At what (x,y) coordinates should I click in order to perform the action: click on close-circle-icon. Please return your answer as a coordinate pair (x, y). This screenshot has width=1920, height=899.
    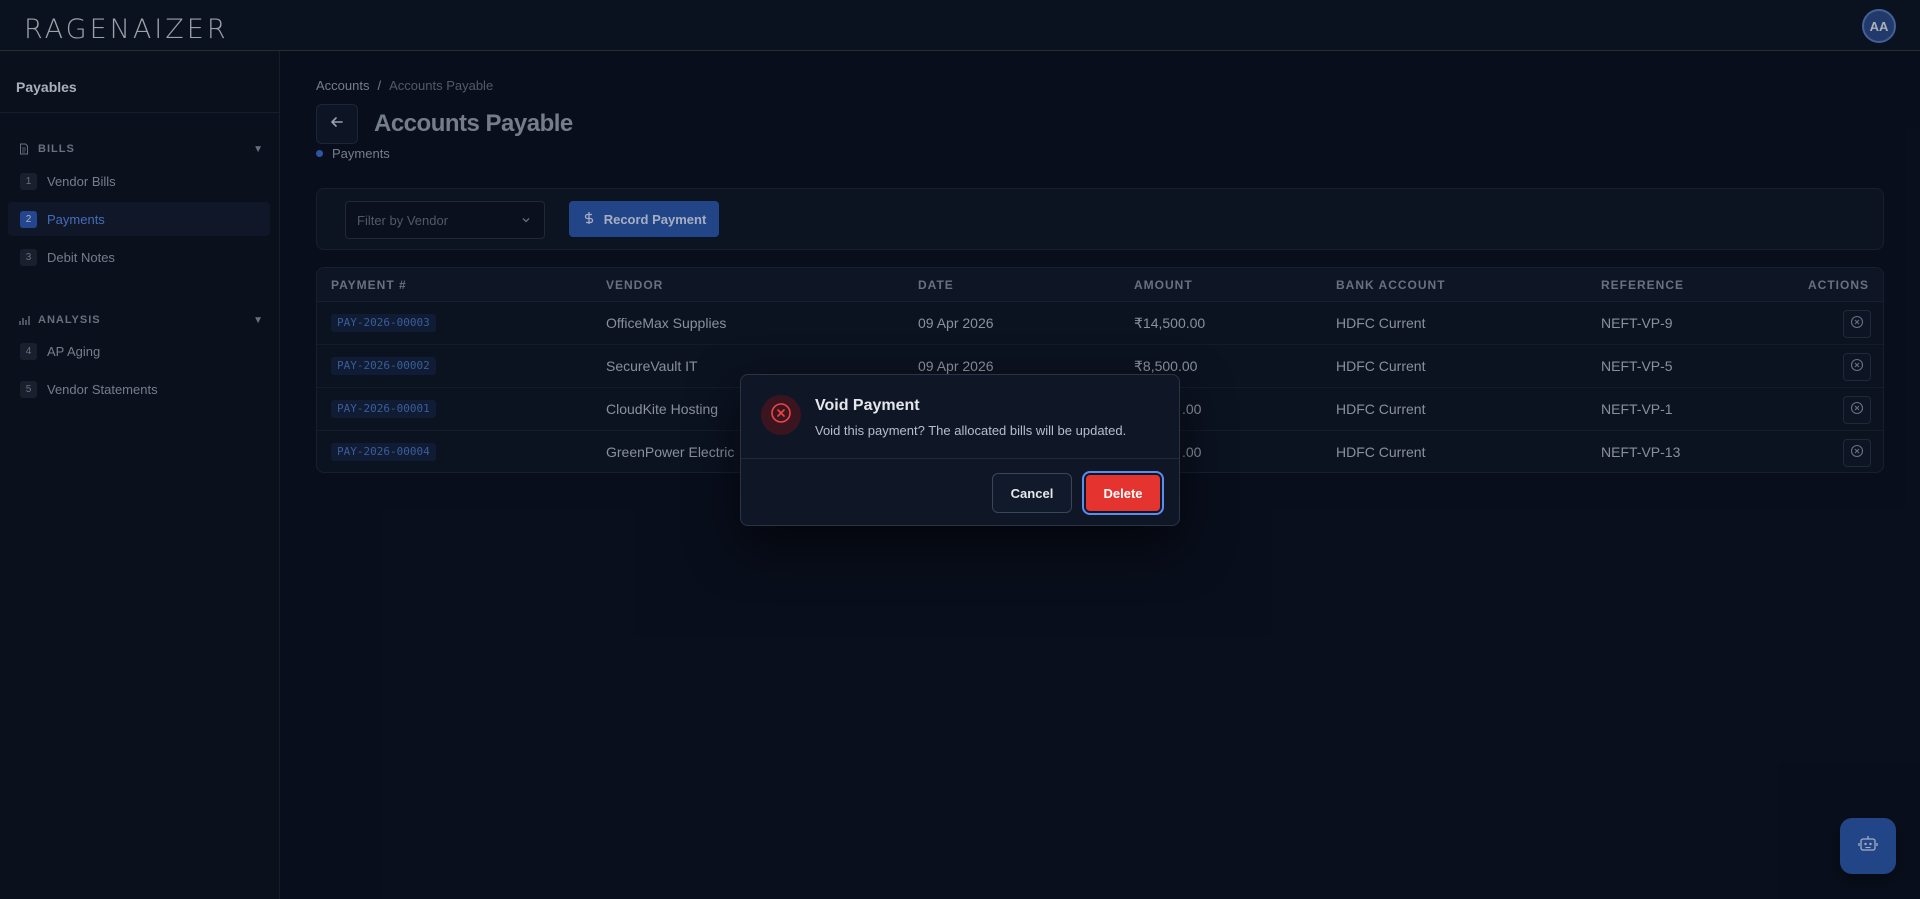
    Looking at the image, I should click on (781, 415).